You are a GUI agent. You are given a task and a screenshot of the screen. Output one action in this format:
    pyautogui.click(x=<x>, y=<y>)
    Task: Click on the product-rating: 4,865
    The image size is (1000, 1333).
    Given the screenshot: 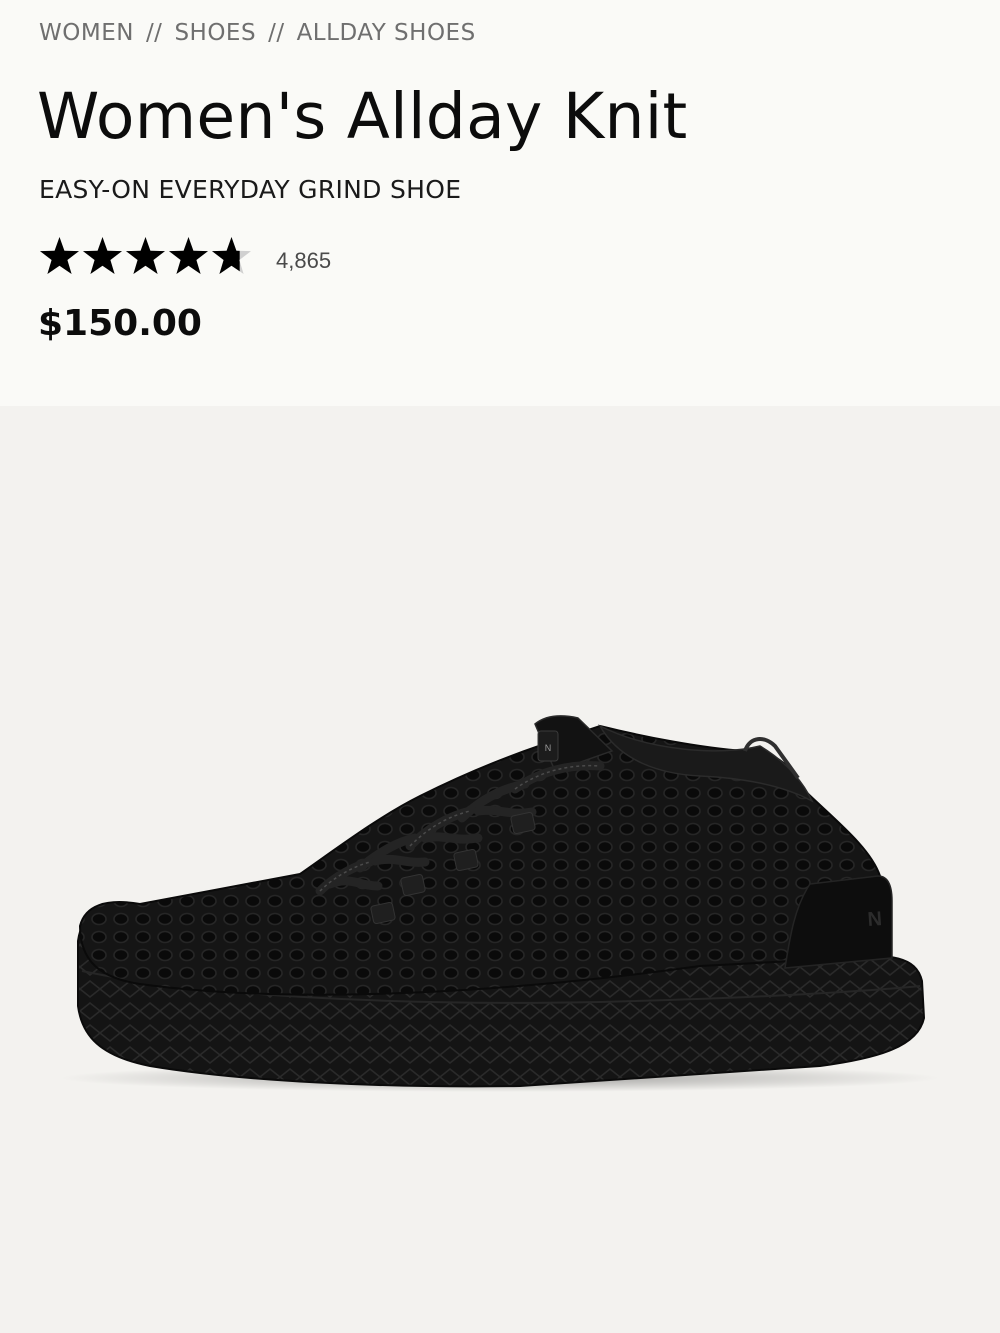 What is the action you would take?
    pyautogui.click(x=185, y=257)
    